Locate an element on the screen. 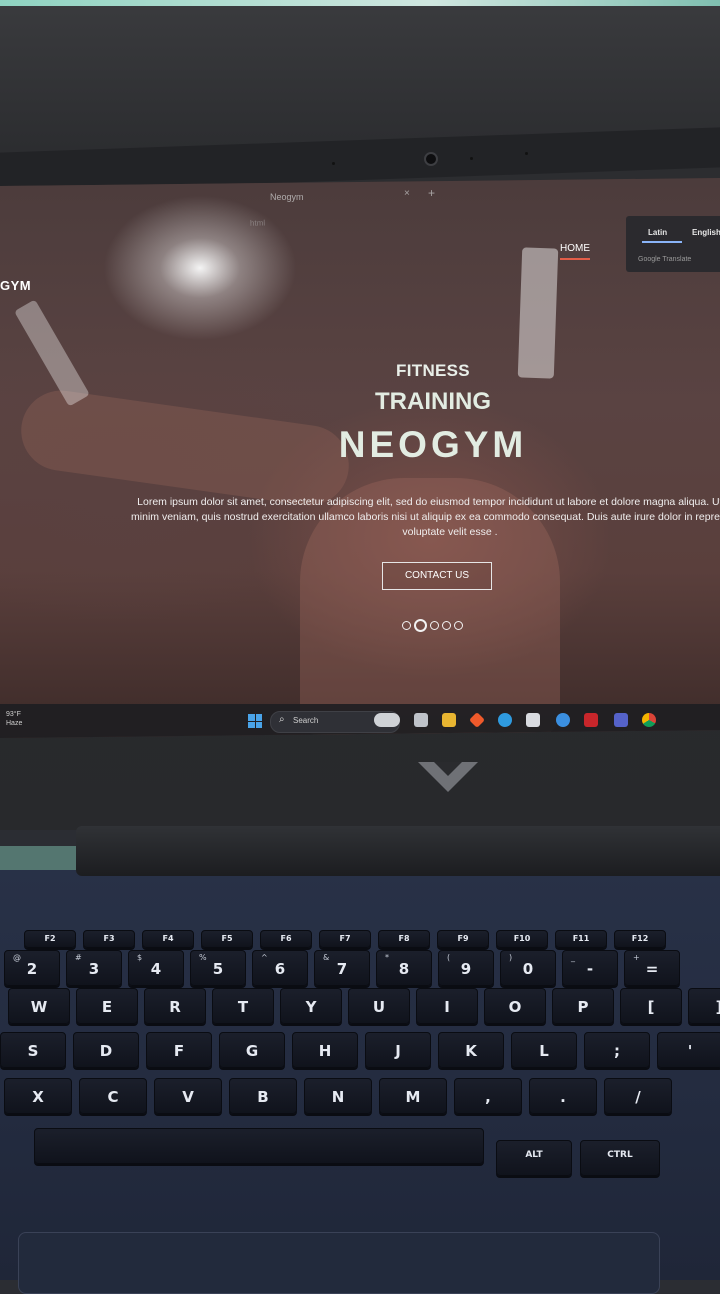 The width and height of the screenshot is (720, 1294). key: X is located at coordinates (38, 1096).